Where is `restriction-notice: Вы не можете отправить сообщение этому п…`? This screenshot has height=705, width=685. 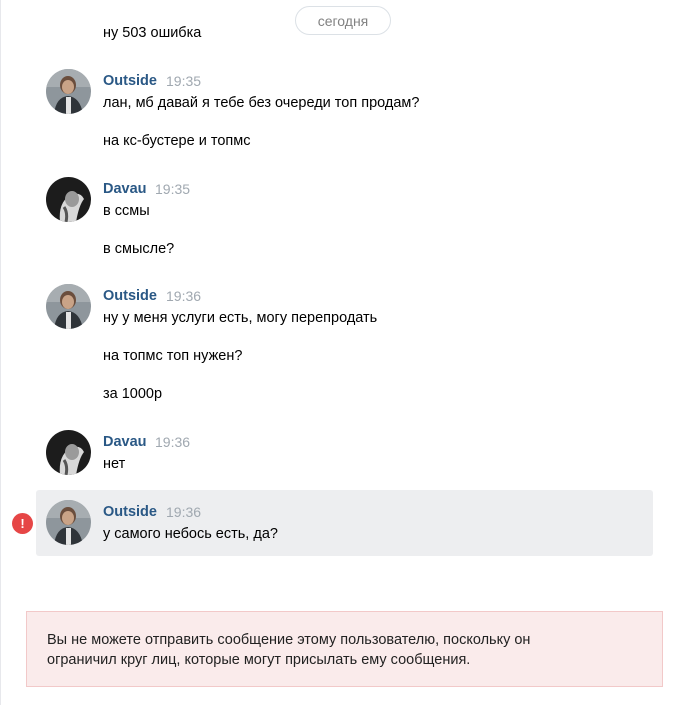 restriction-notice: Вы не можете отправить сообщение этому п… is located at coordinates (344, 649).